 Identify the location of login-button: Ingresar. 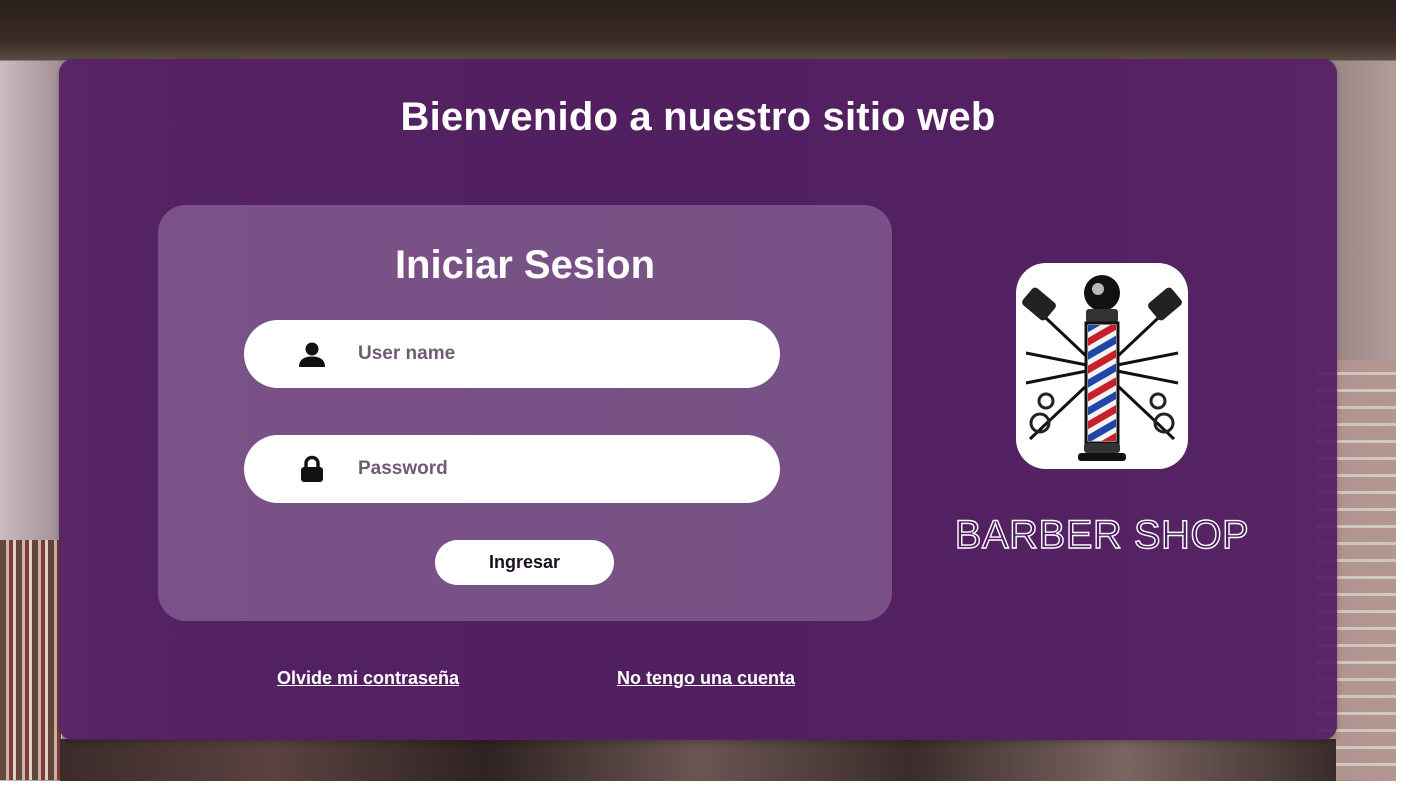
(524, 562).